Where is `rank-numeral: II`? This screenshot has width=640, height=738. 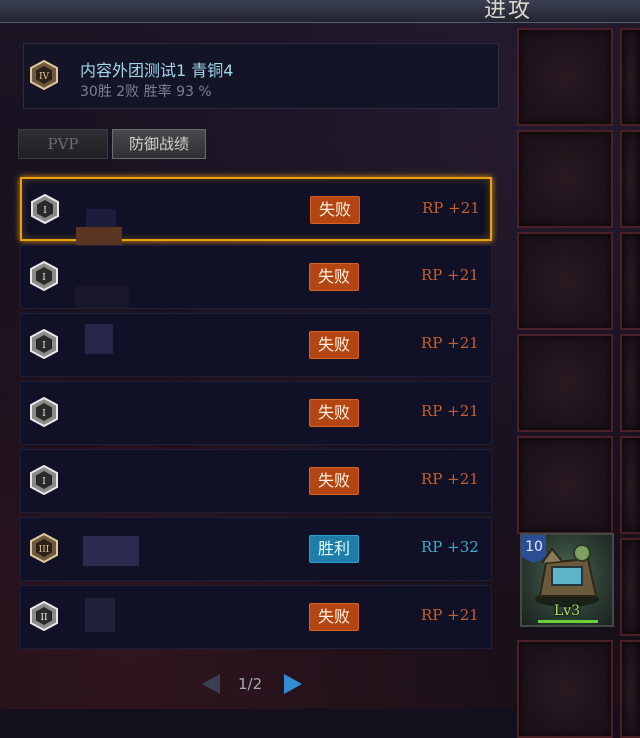 rank-numeral: II is located at coordinates (44, 618).